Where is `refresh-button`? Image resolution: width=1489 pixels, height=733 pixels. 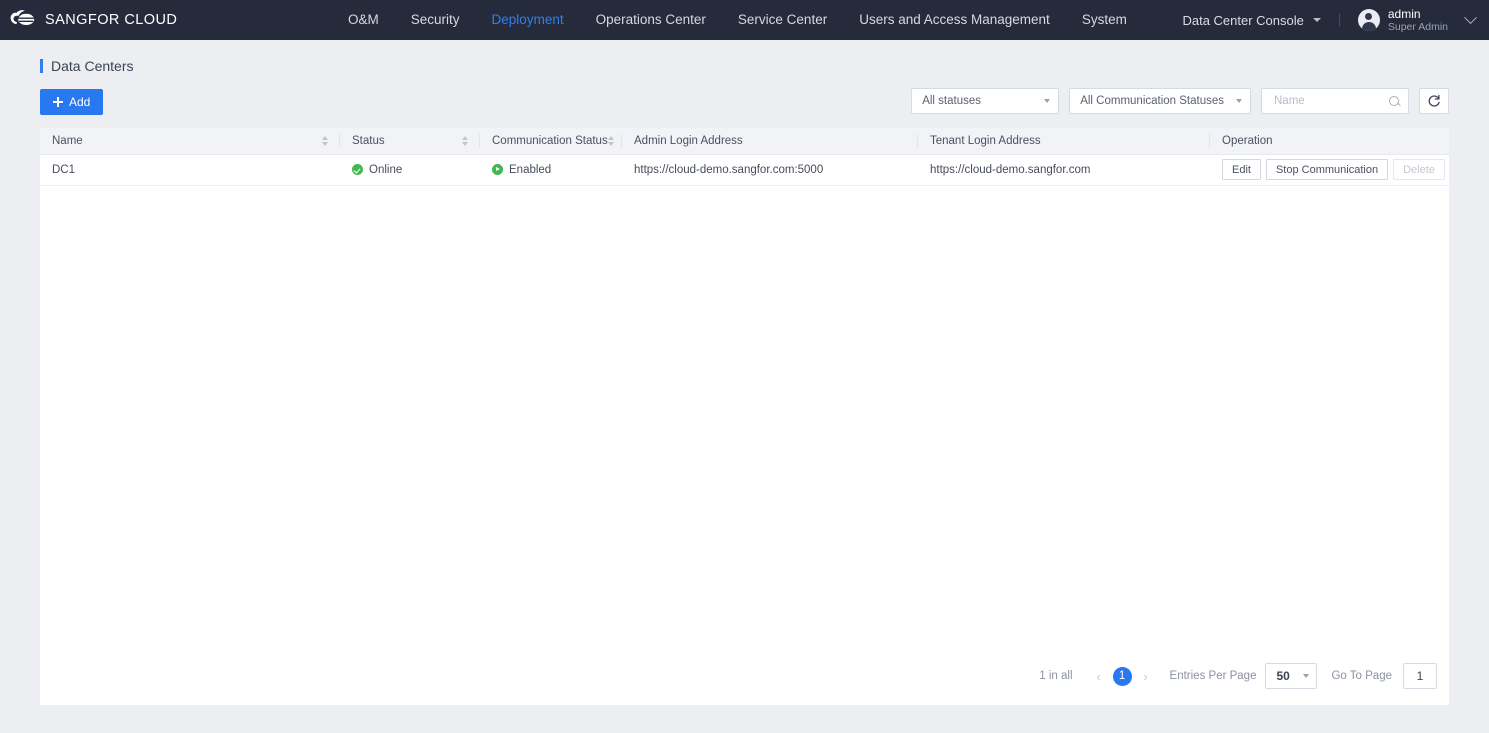 refresh-button is located at coordinates (1434, 101).